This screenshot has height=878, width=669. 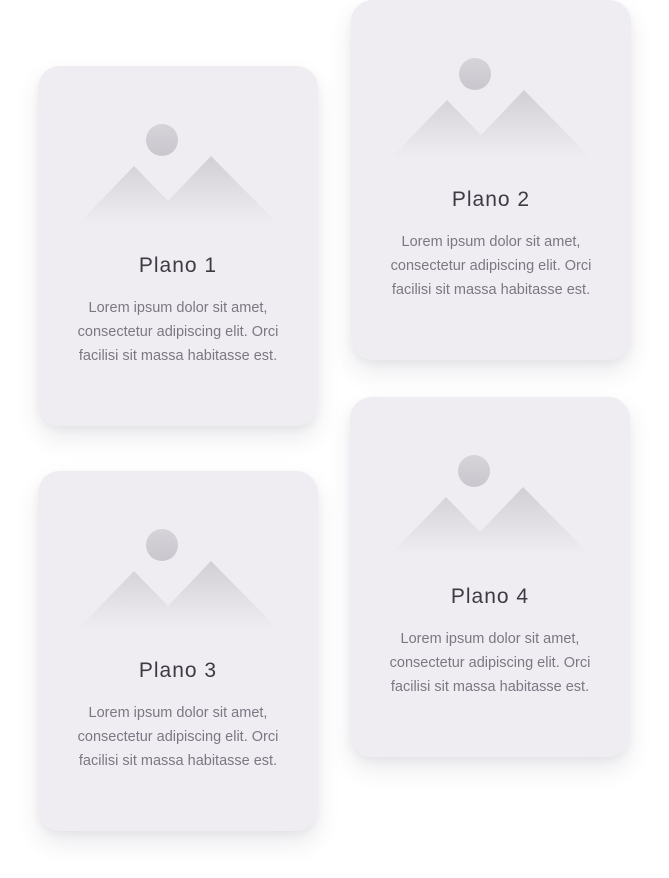 I want to click on card-title: Plano 3, so click(x=178, y=670).